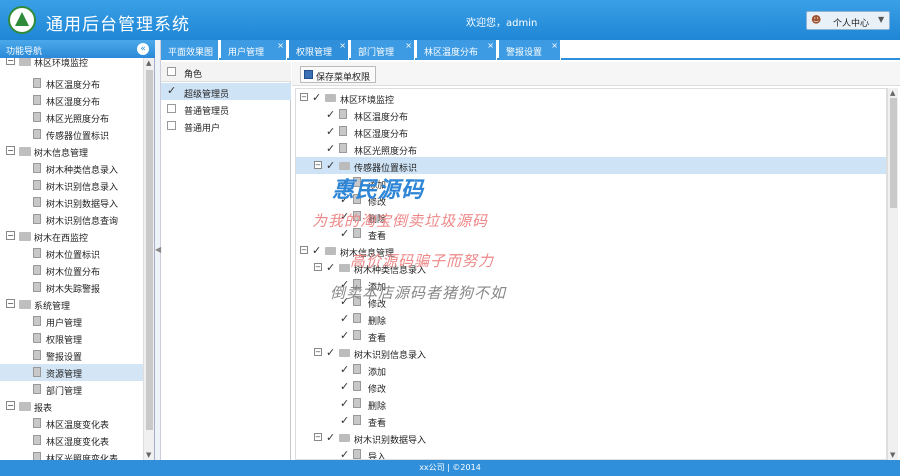 The width and height of the screenshot is (900, 476). I want to click on permission-node: ✓ 导入, so click(591, 452).